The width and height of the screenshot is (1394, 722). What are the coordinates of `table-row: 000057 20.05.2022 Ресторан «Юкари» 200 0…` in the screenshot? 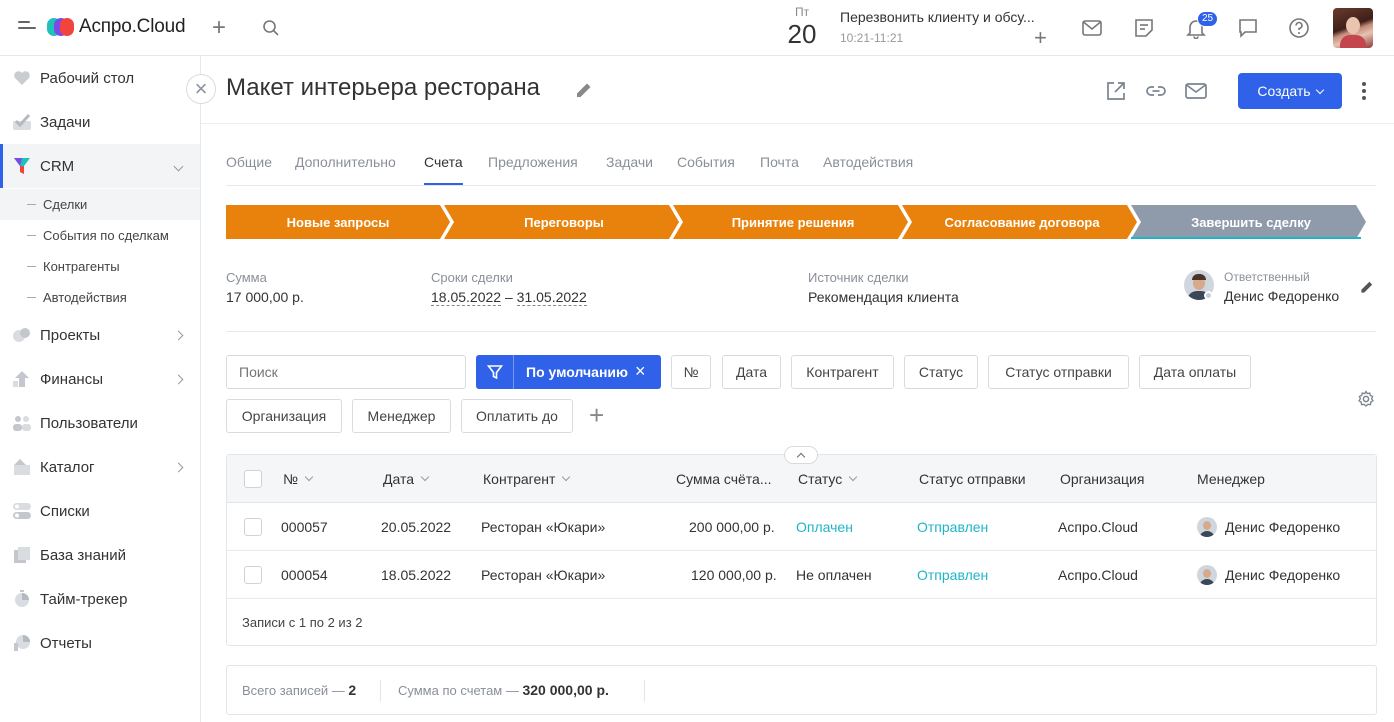 It's located at (801, 527).